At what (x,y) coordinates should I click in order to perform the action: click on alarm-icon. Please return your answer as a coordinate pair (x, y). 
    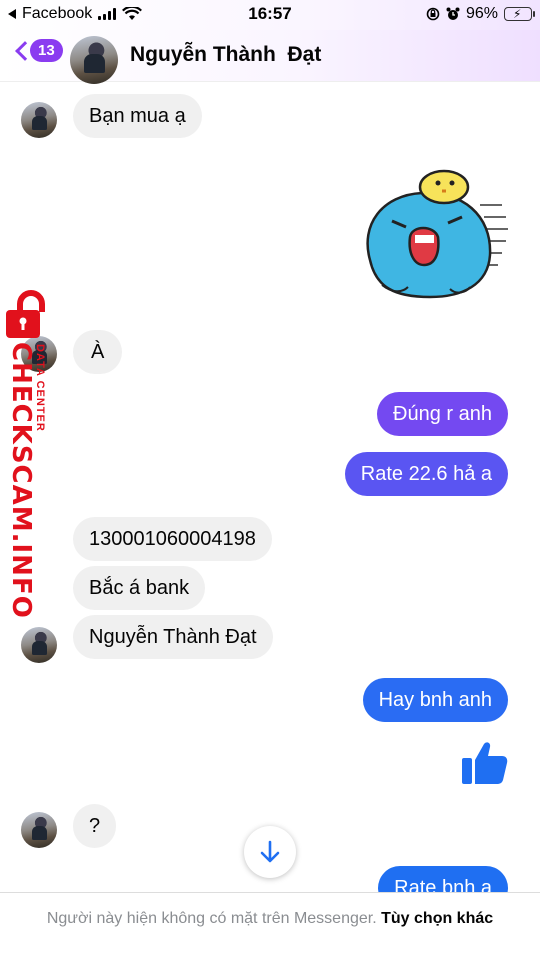
    Looking at the image, I should click on (453, 13).